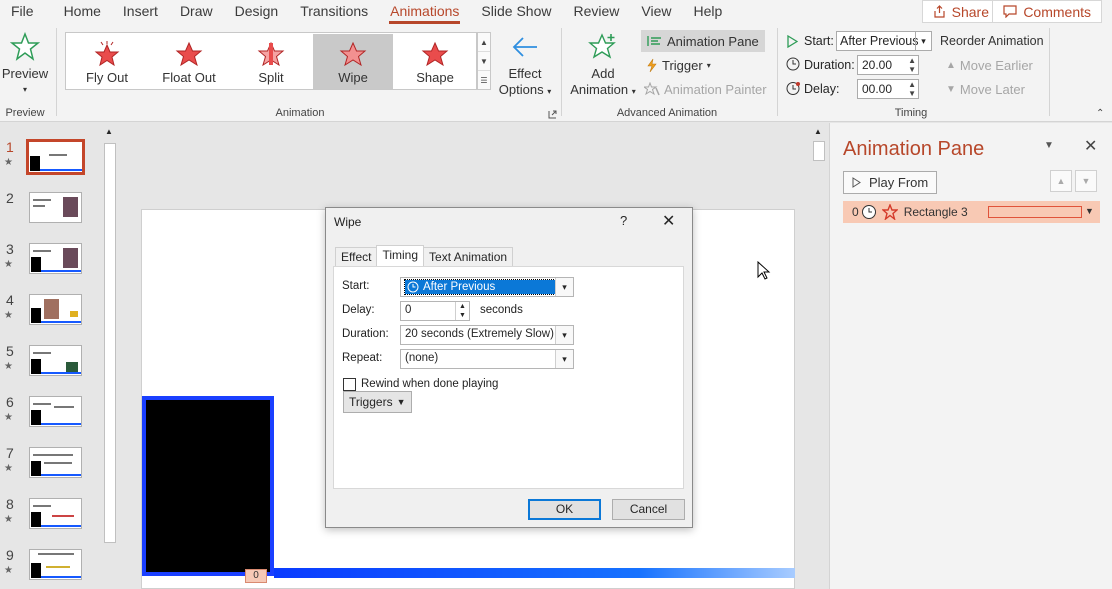 This screenshot has height=589, width=1112. Describe the element at coordinates (56, 72) in the screenshot. I see `separator` at that location.